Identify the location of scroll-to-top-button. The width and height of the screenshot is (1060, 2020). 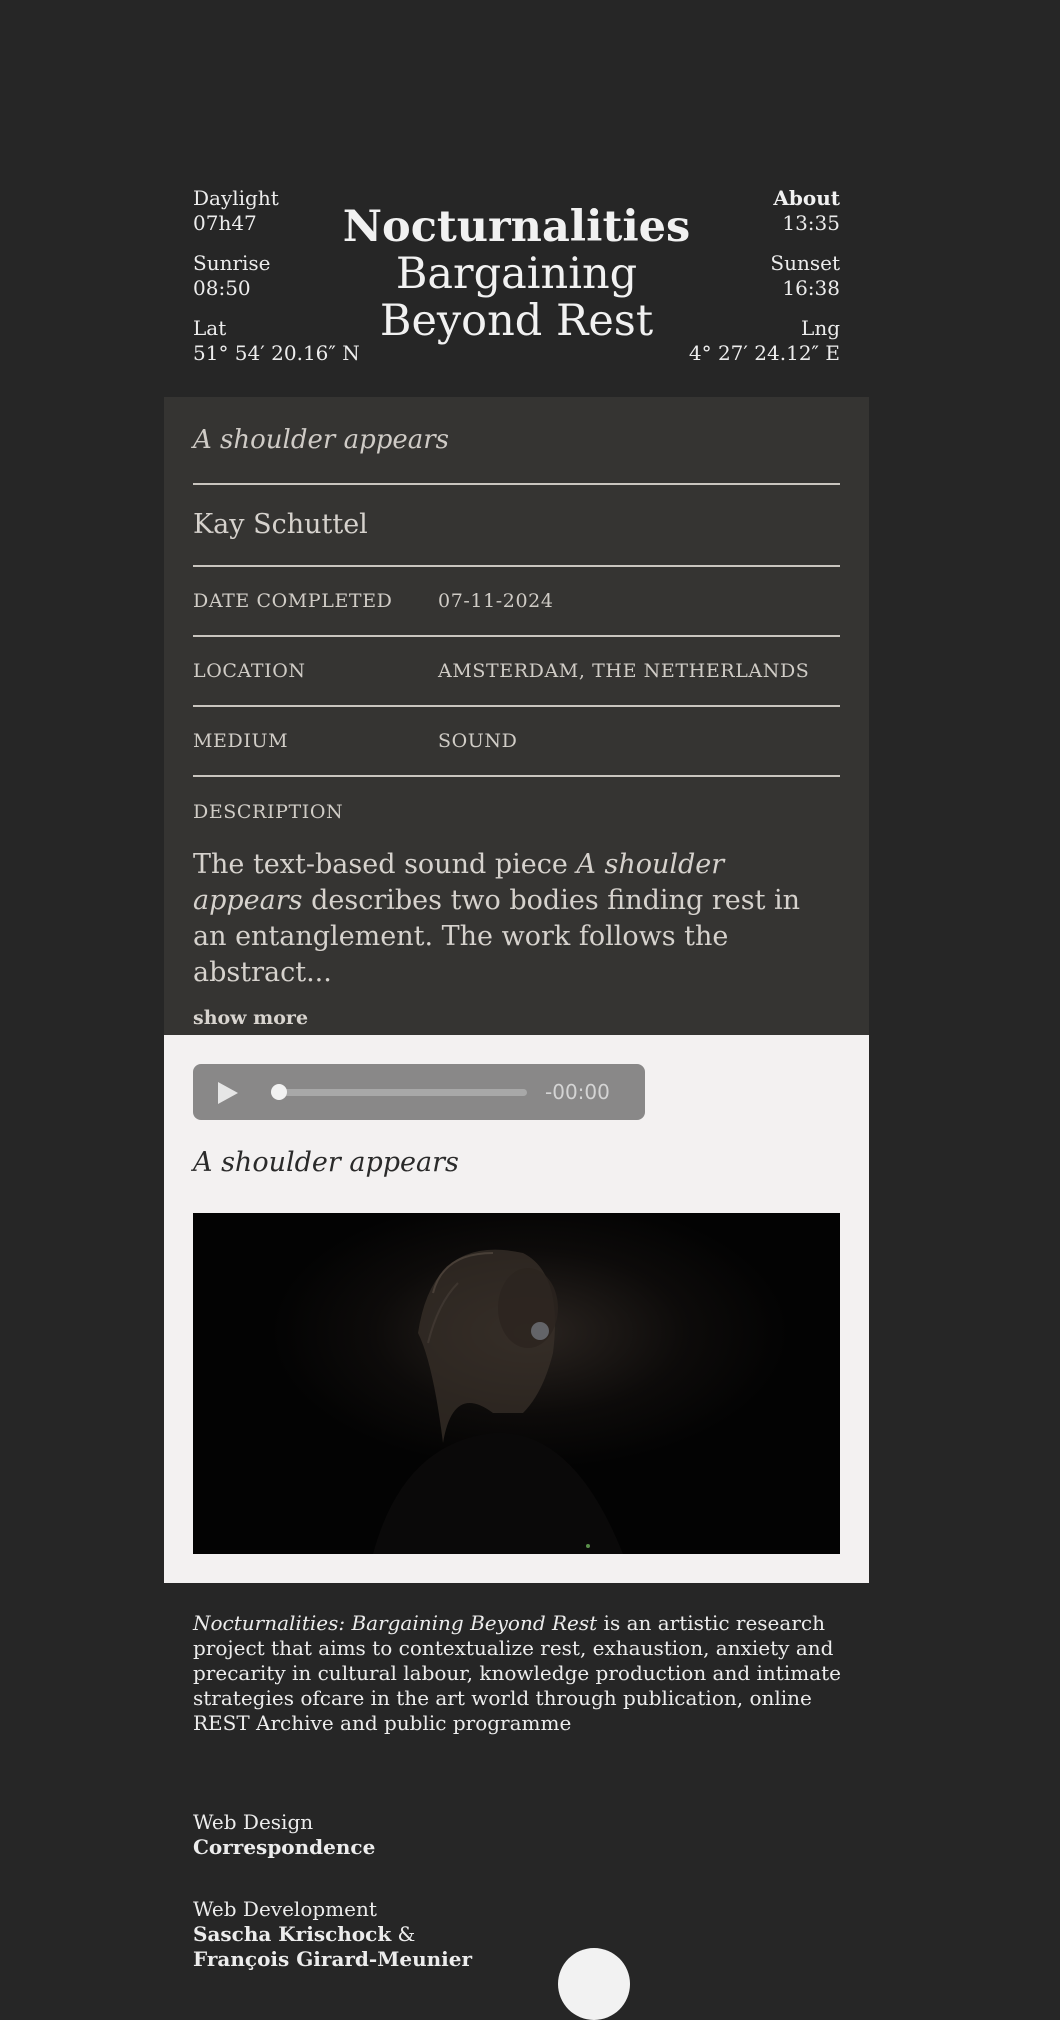
(594, 1984).